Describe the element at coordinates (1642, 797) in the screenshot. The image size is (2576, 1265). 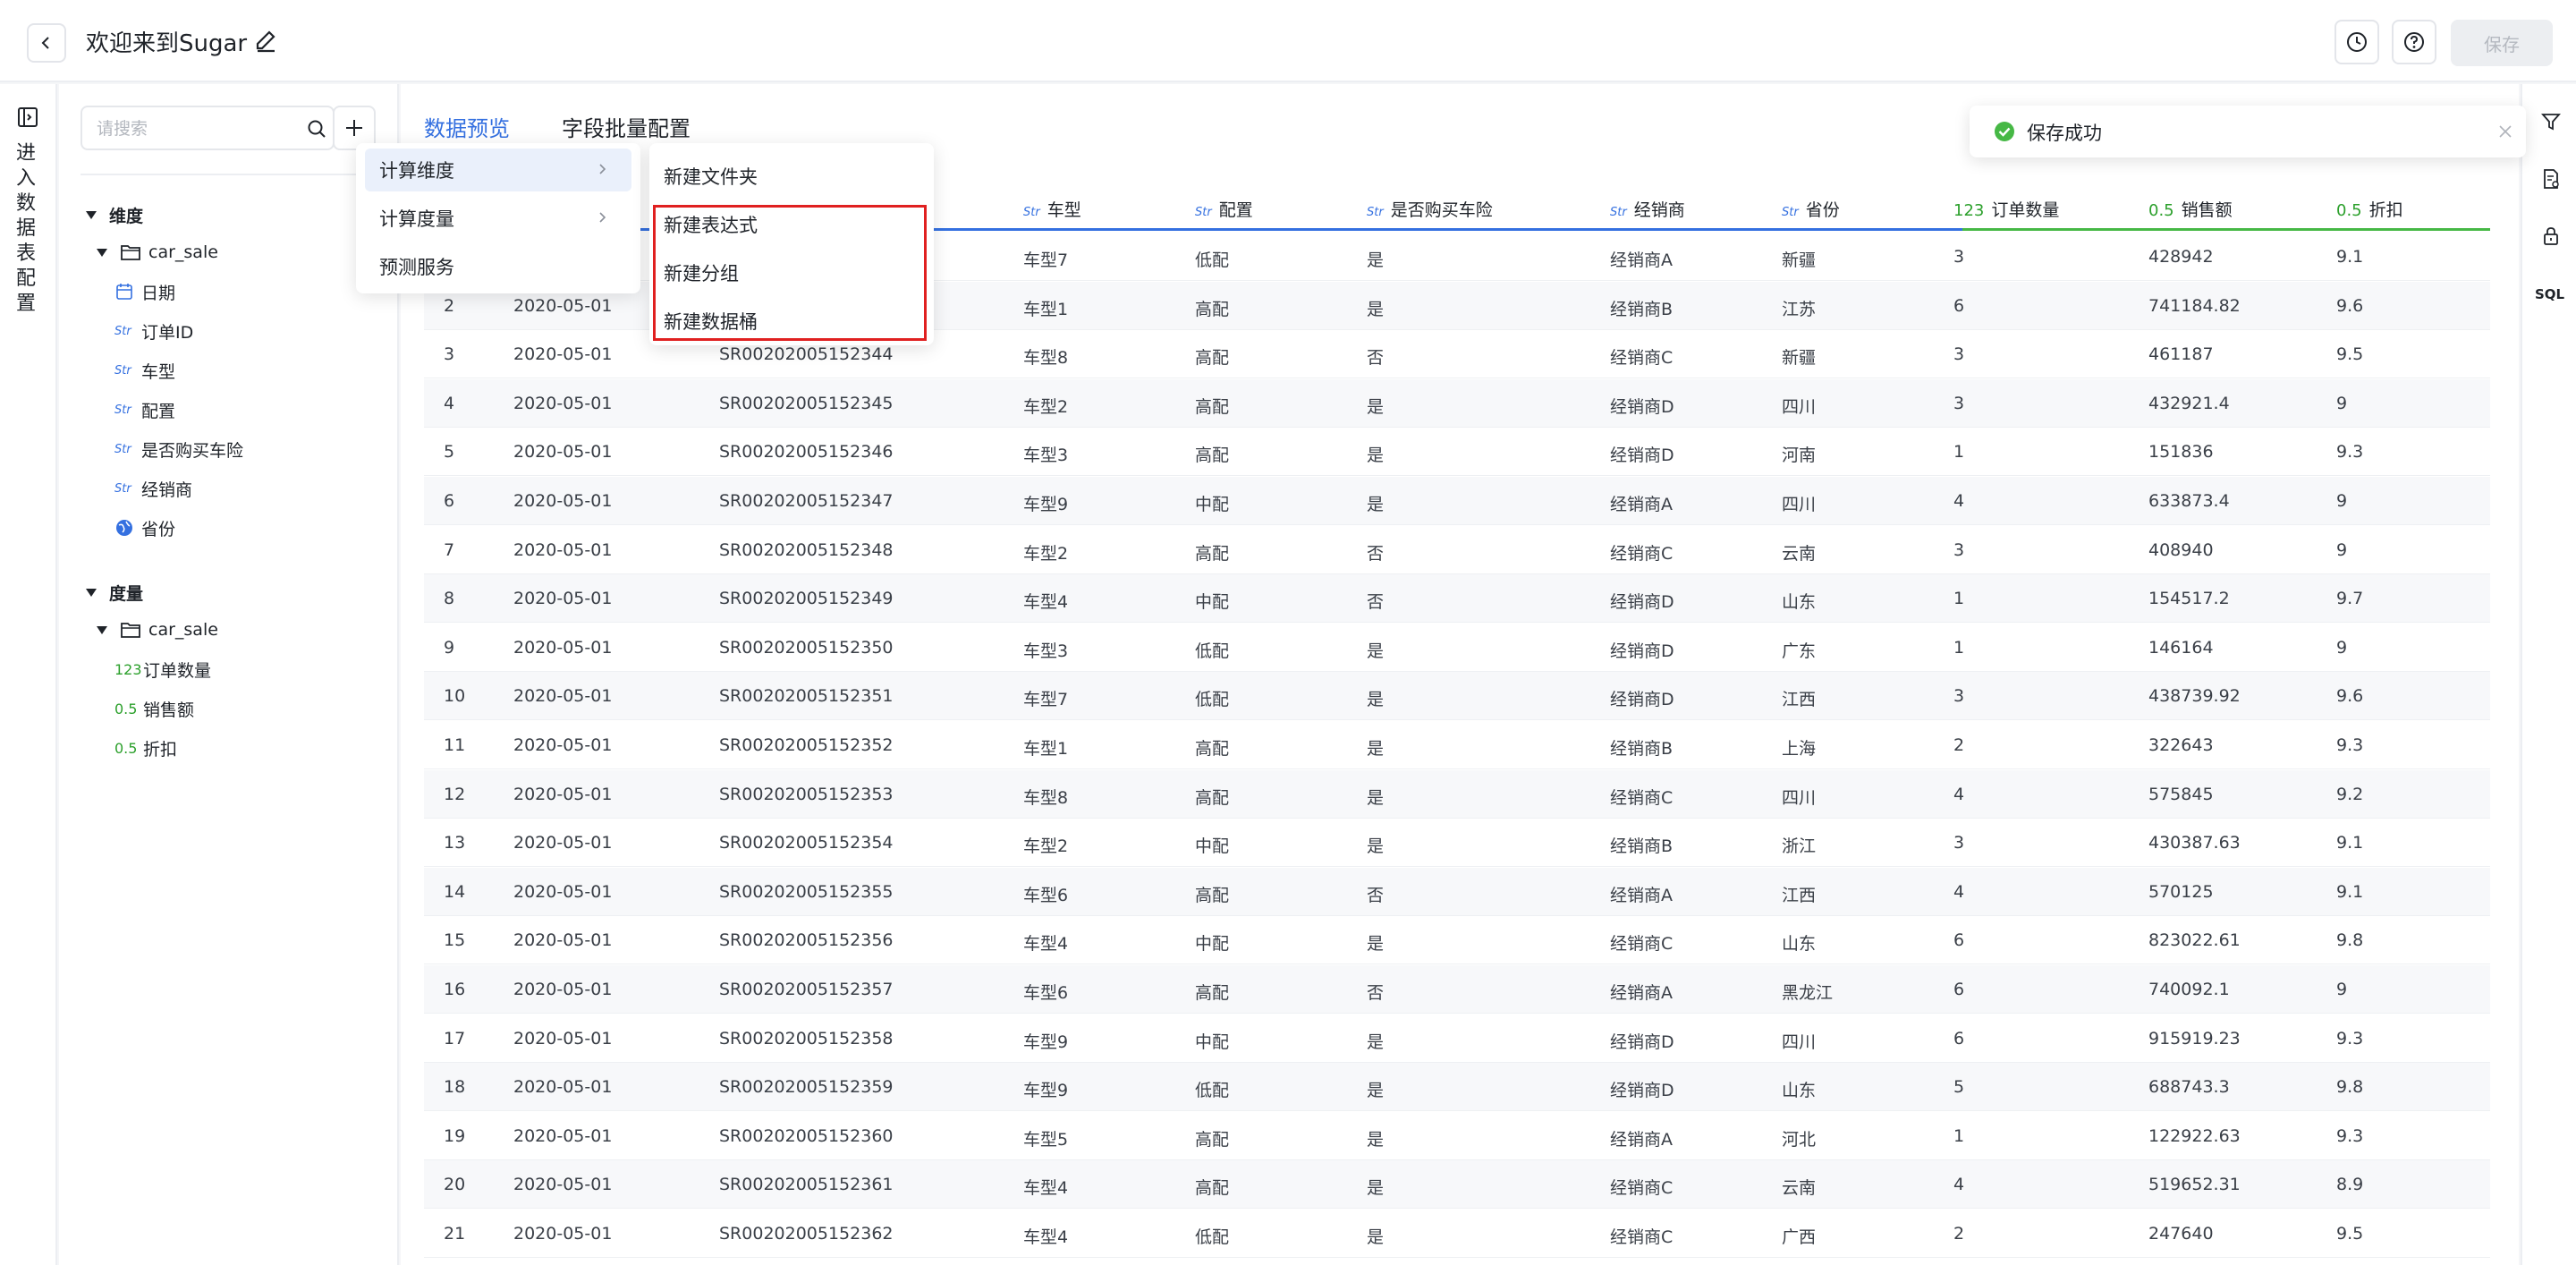
I see `table-cell: 经销商C` at that location.